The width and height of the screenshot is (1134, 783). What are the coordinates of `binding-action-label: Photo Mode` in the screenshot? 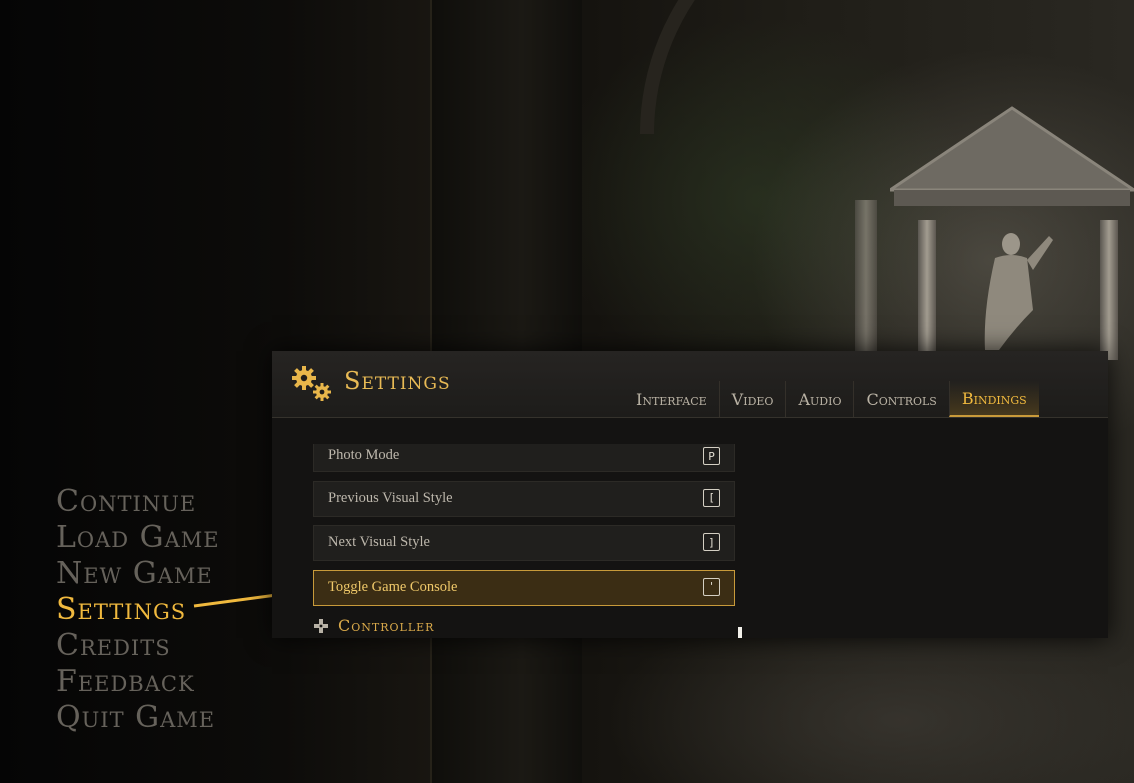 It's located at (364, 455).